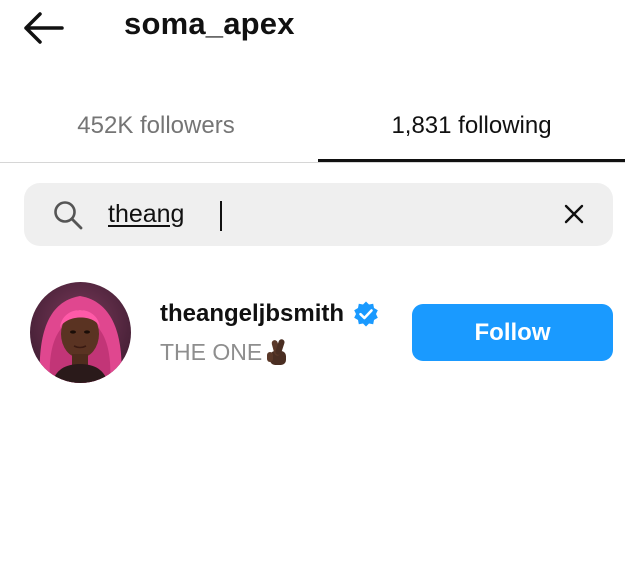 Image resolution: width=625 pixels, height=569 pixels. Describe the element at coordinates (312, 30) in the screenshot. I see `top-bar: soma_apex` at that location.